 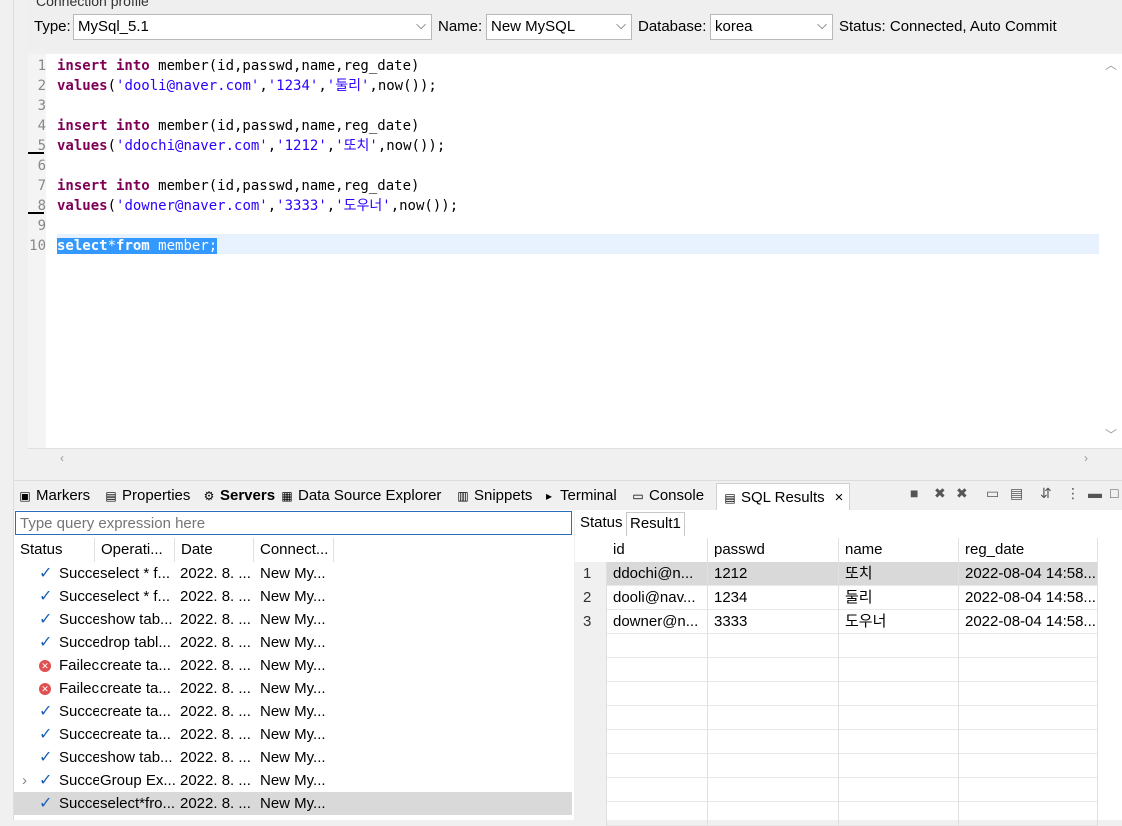 What do you see at coordinates (559, 27) in the screenshot?
I see `name-combo: New MySQL ⌵` at bounding box center [559, 27].